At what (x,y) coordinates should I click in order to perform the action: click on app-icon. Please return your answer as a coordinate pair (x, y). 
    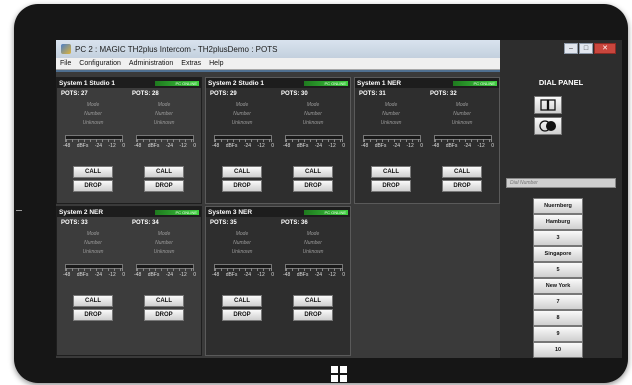
    Looking at the image, I should click on (66, 49).